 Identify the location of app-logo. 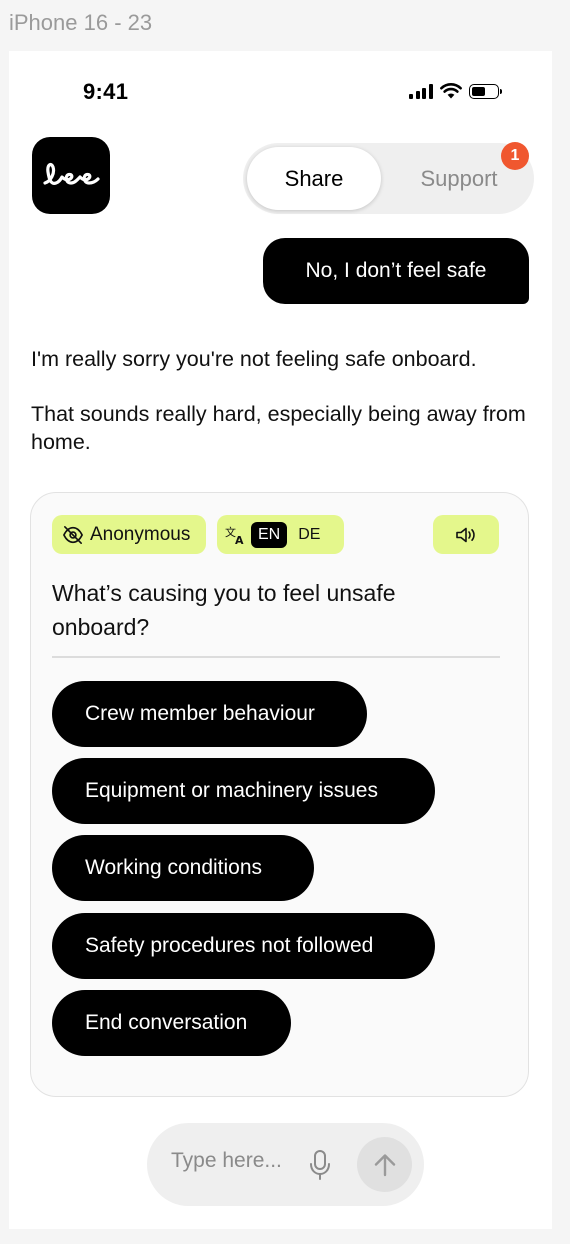
(71, 175).